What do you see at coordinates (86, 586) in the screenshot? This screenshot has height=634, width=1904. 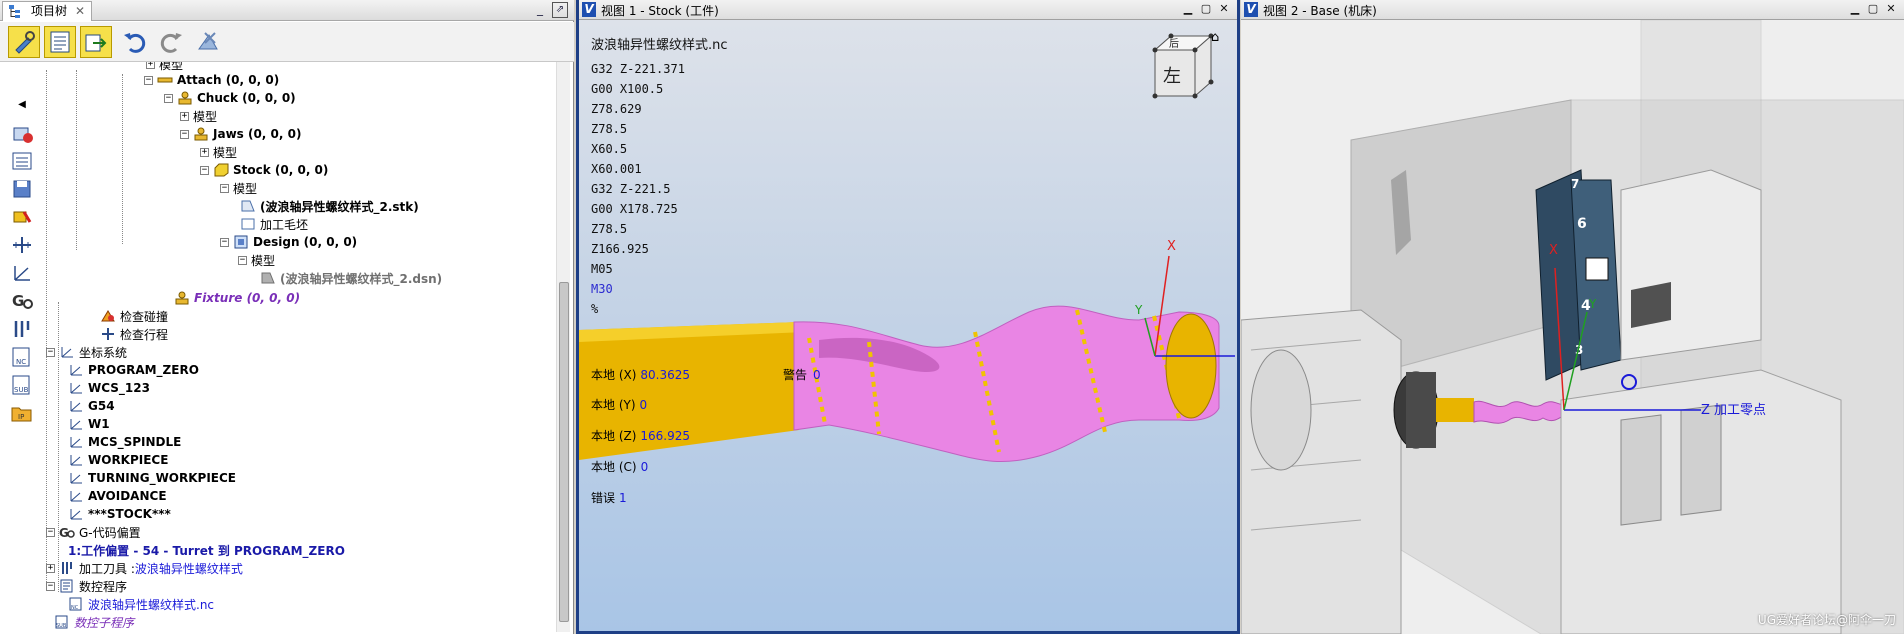 I see `tree-node-nc-programs: − 数控程序` at bounding box center [86, 586].